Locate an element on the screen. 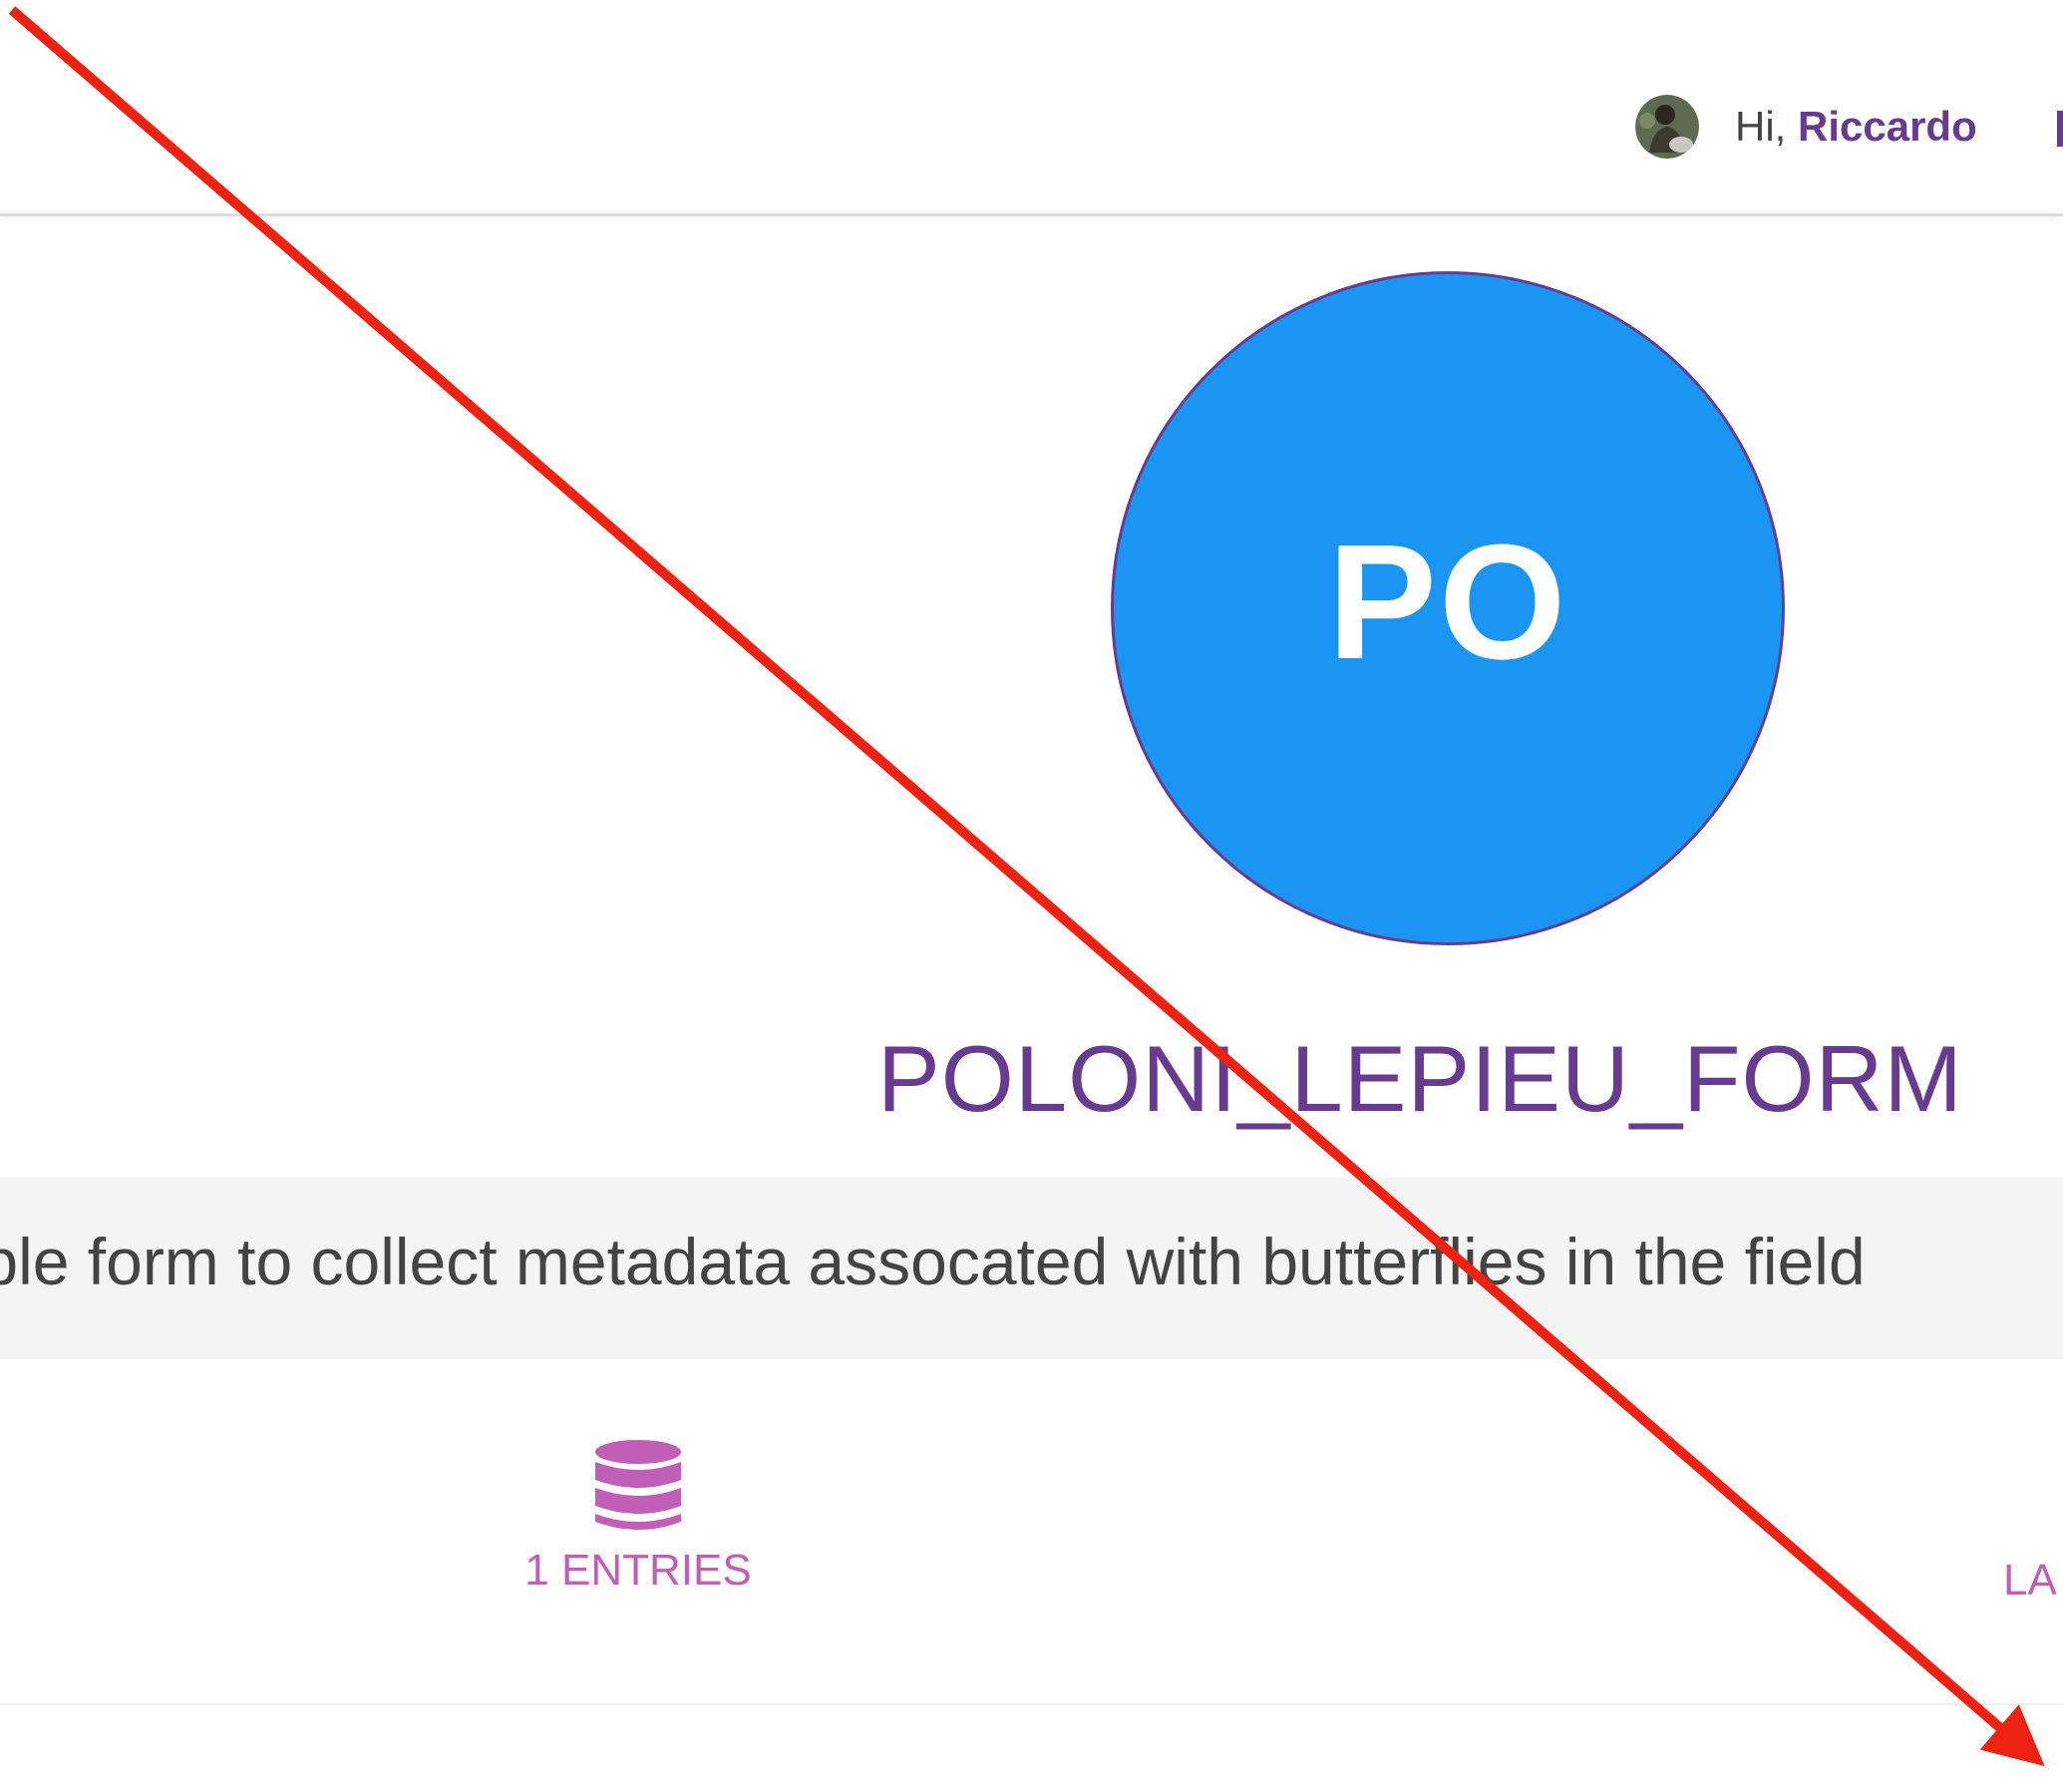  entries-stat: 1 ENTRIES is located at coordinates (638, 1517).